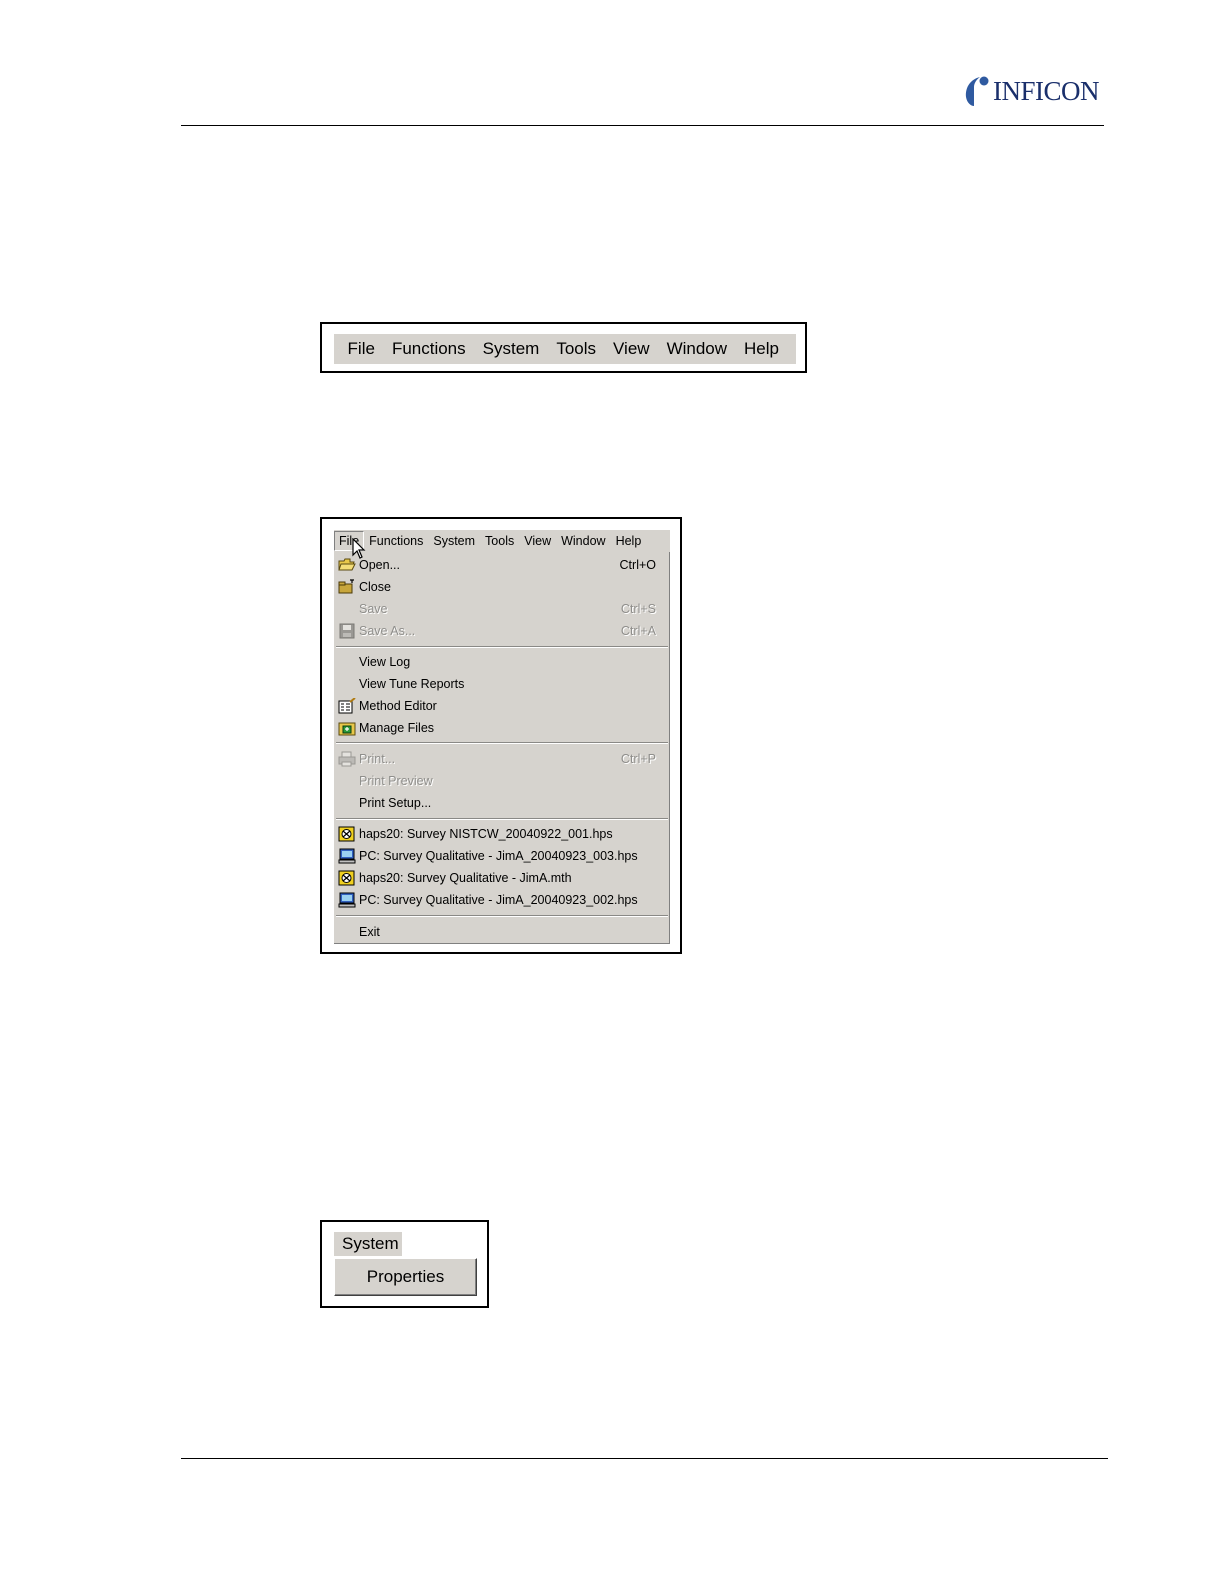 The height and width of the screenshot is (1584, 1222). I want to click on menu-item-label: haps20: Survey Qualitative - JimA.mth, so click(465, 878).